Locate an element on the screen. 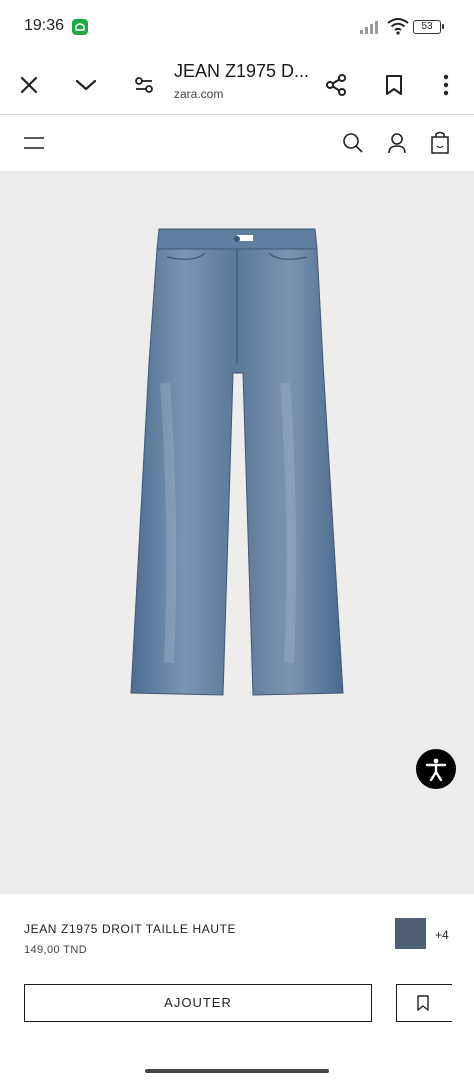  wifi-icon is located at coordinates (398, 28).